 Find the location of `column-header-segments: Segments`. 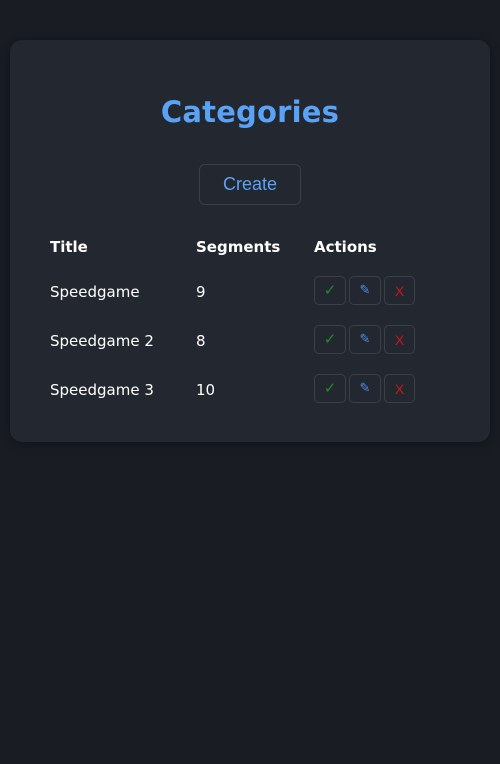

column-header-segments: Segments is located at coordinates (238, 247).